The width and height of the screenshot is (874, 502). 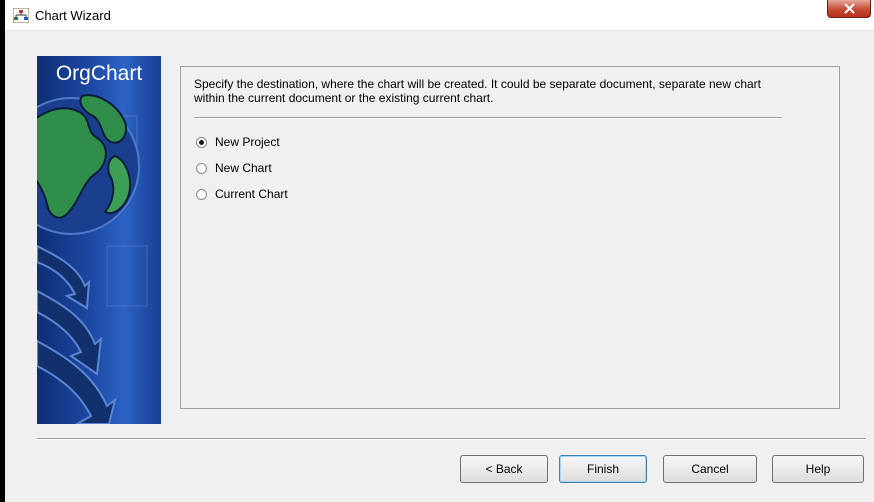 I want to click on globe-arrows-graphic, so click(x=92, y=259).